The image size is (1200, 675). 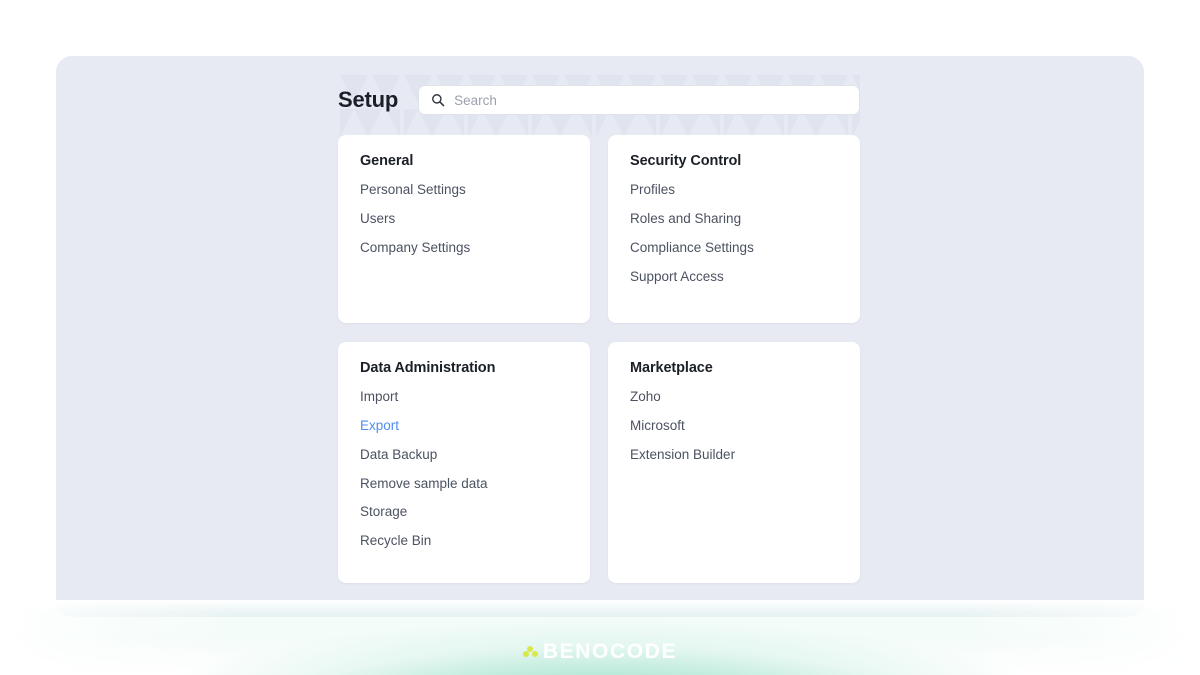 What do you see at coordinates (734, 190) in the screenshot?
I see `link-profiles: Profiles` at bounding box center [734, 190].